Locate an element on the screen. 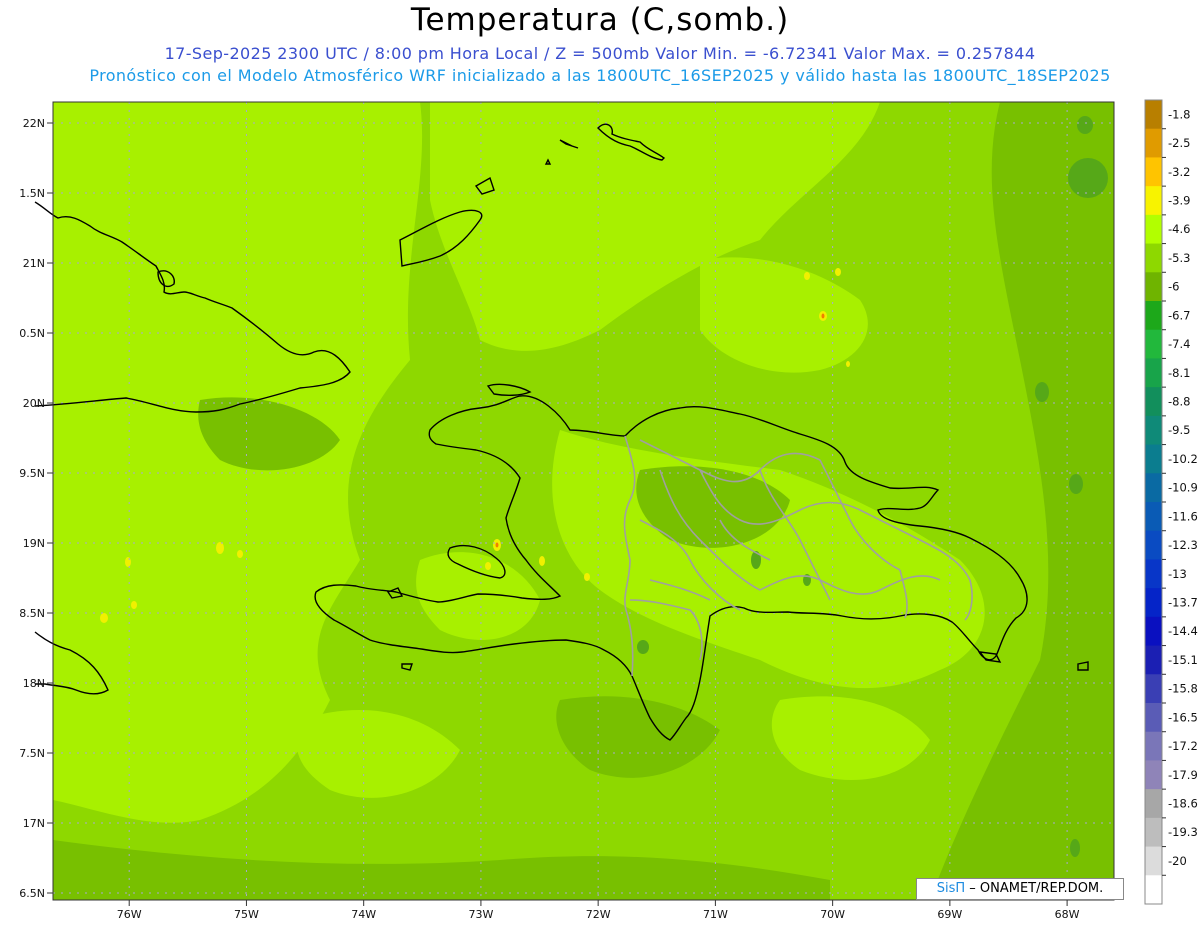 The width and height of the screenshot is (1200, 927). lat-label: 19N is located at coordinates (34, 543).